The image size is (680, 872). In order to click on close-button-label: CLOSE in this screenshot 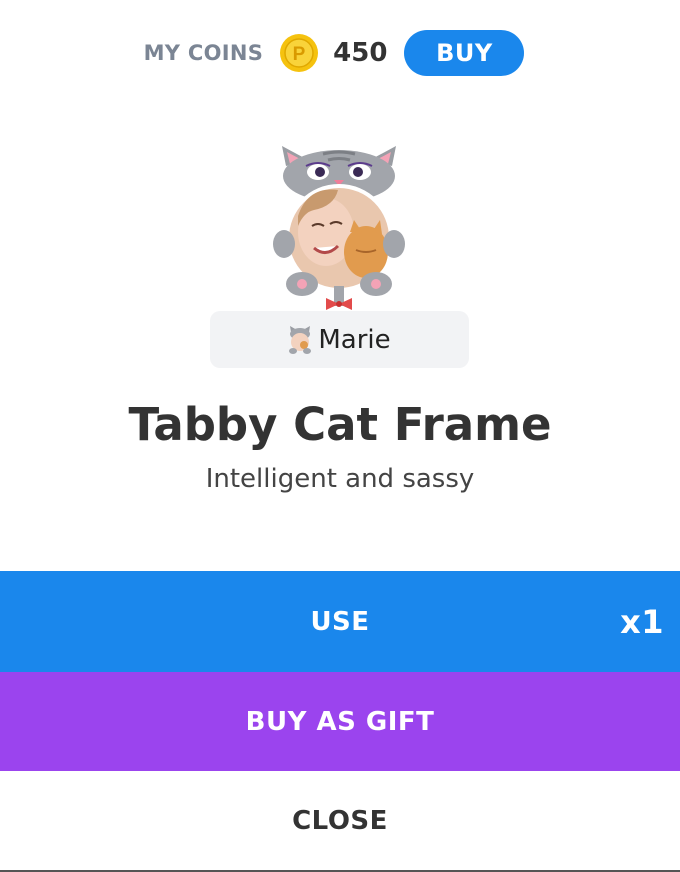, I will do `click(340, 821)`.